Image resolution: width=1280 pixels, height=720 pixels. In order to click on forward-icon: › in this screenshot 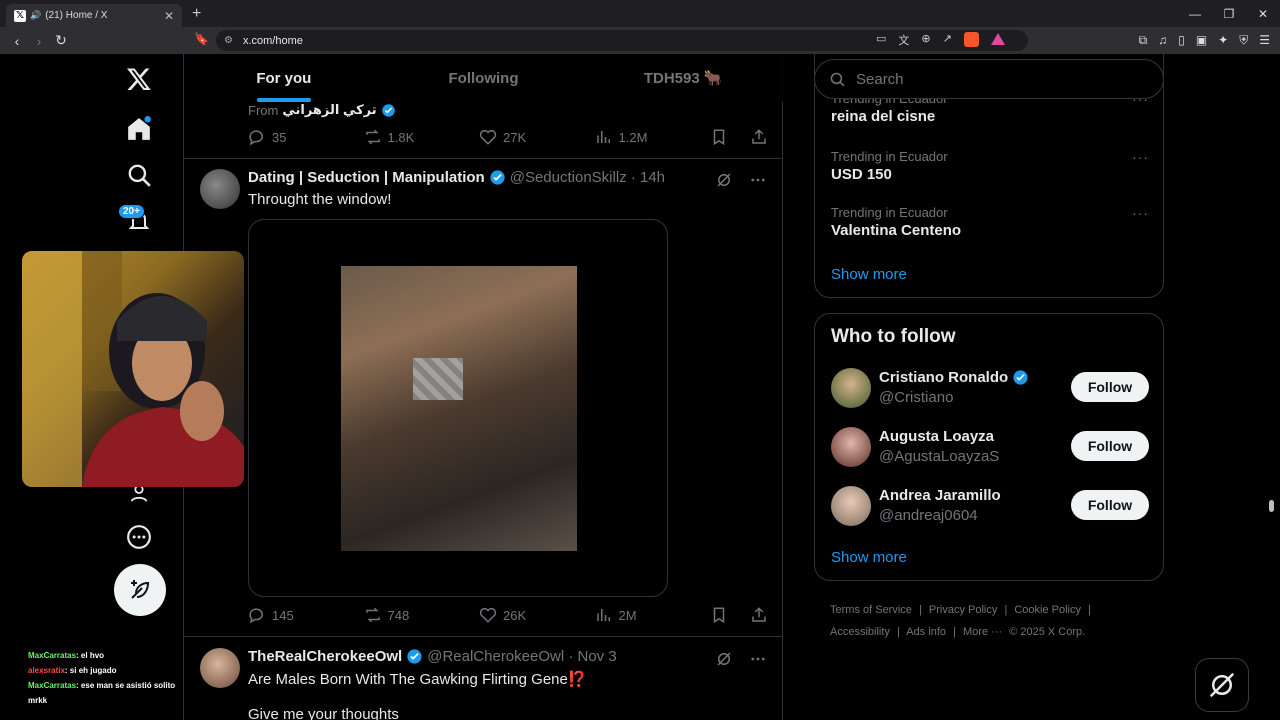, I will do `click(39, 41)`.